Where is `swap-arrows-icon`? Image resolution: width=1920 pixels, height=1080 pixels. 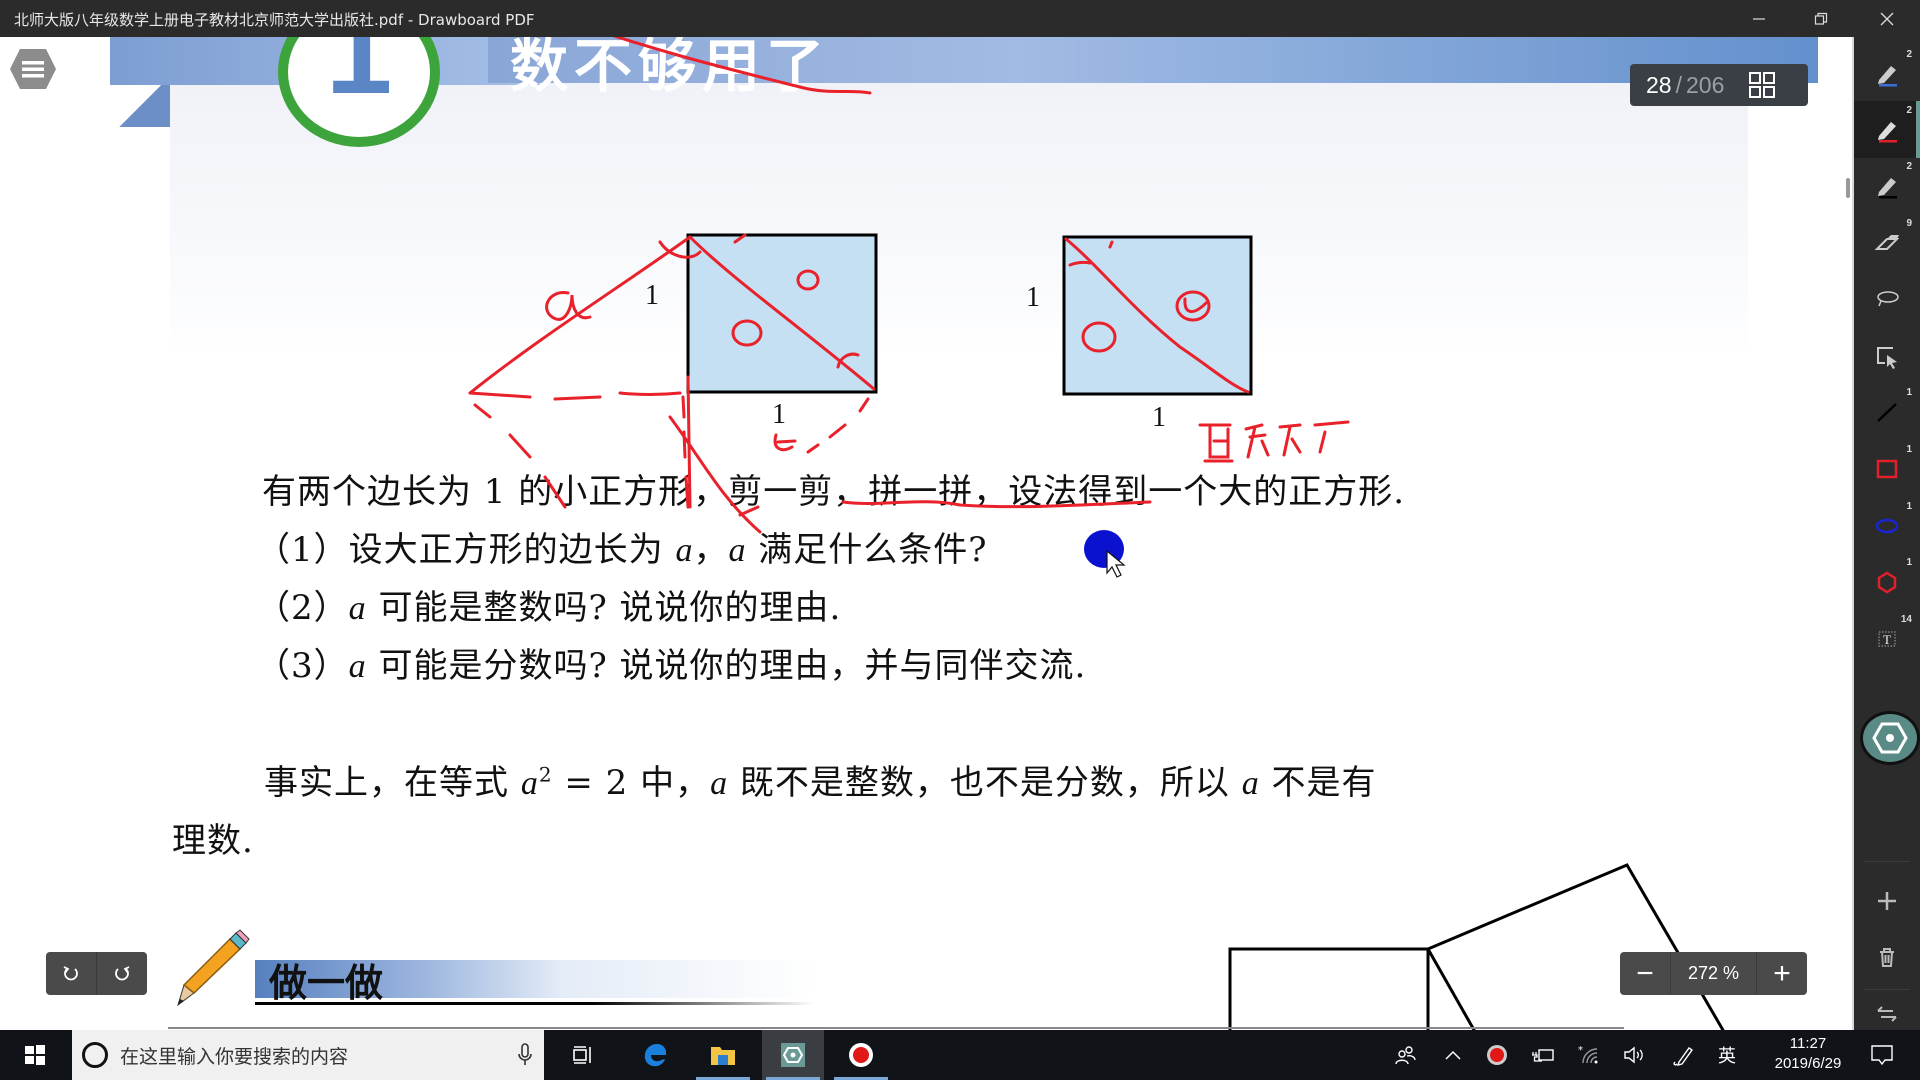
swap-arrows-icon is located at coordinates (1887, 1013).